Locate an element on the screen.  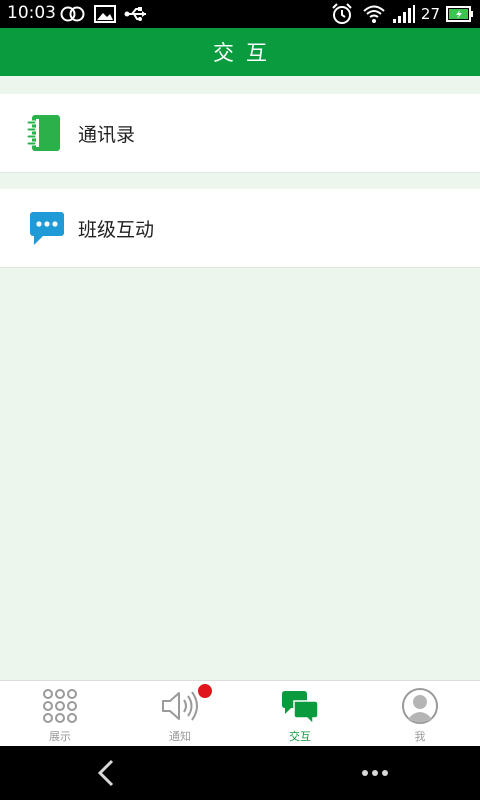
link-icon is located at coordinates (72, 14).